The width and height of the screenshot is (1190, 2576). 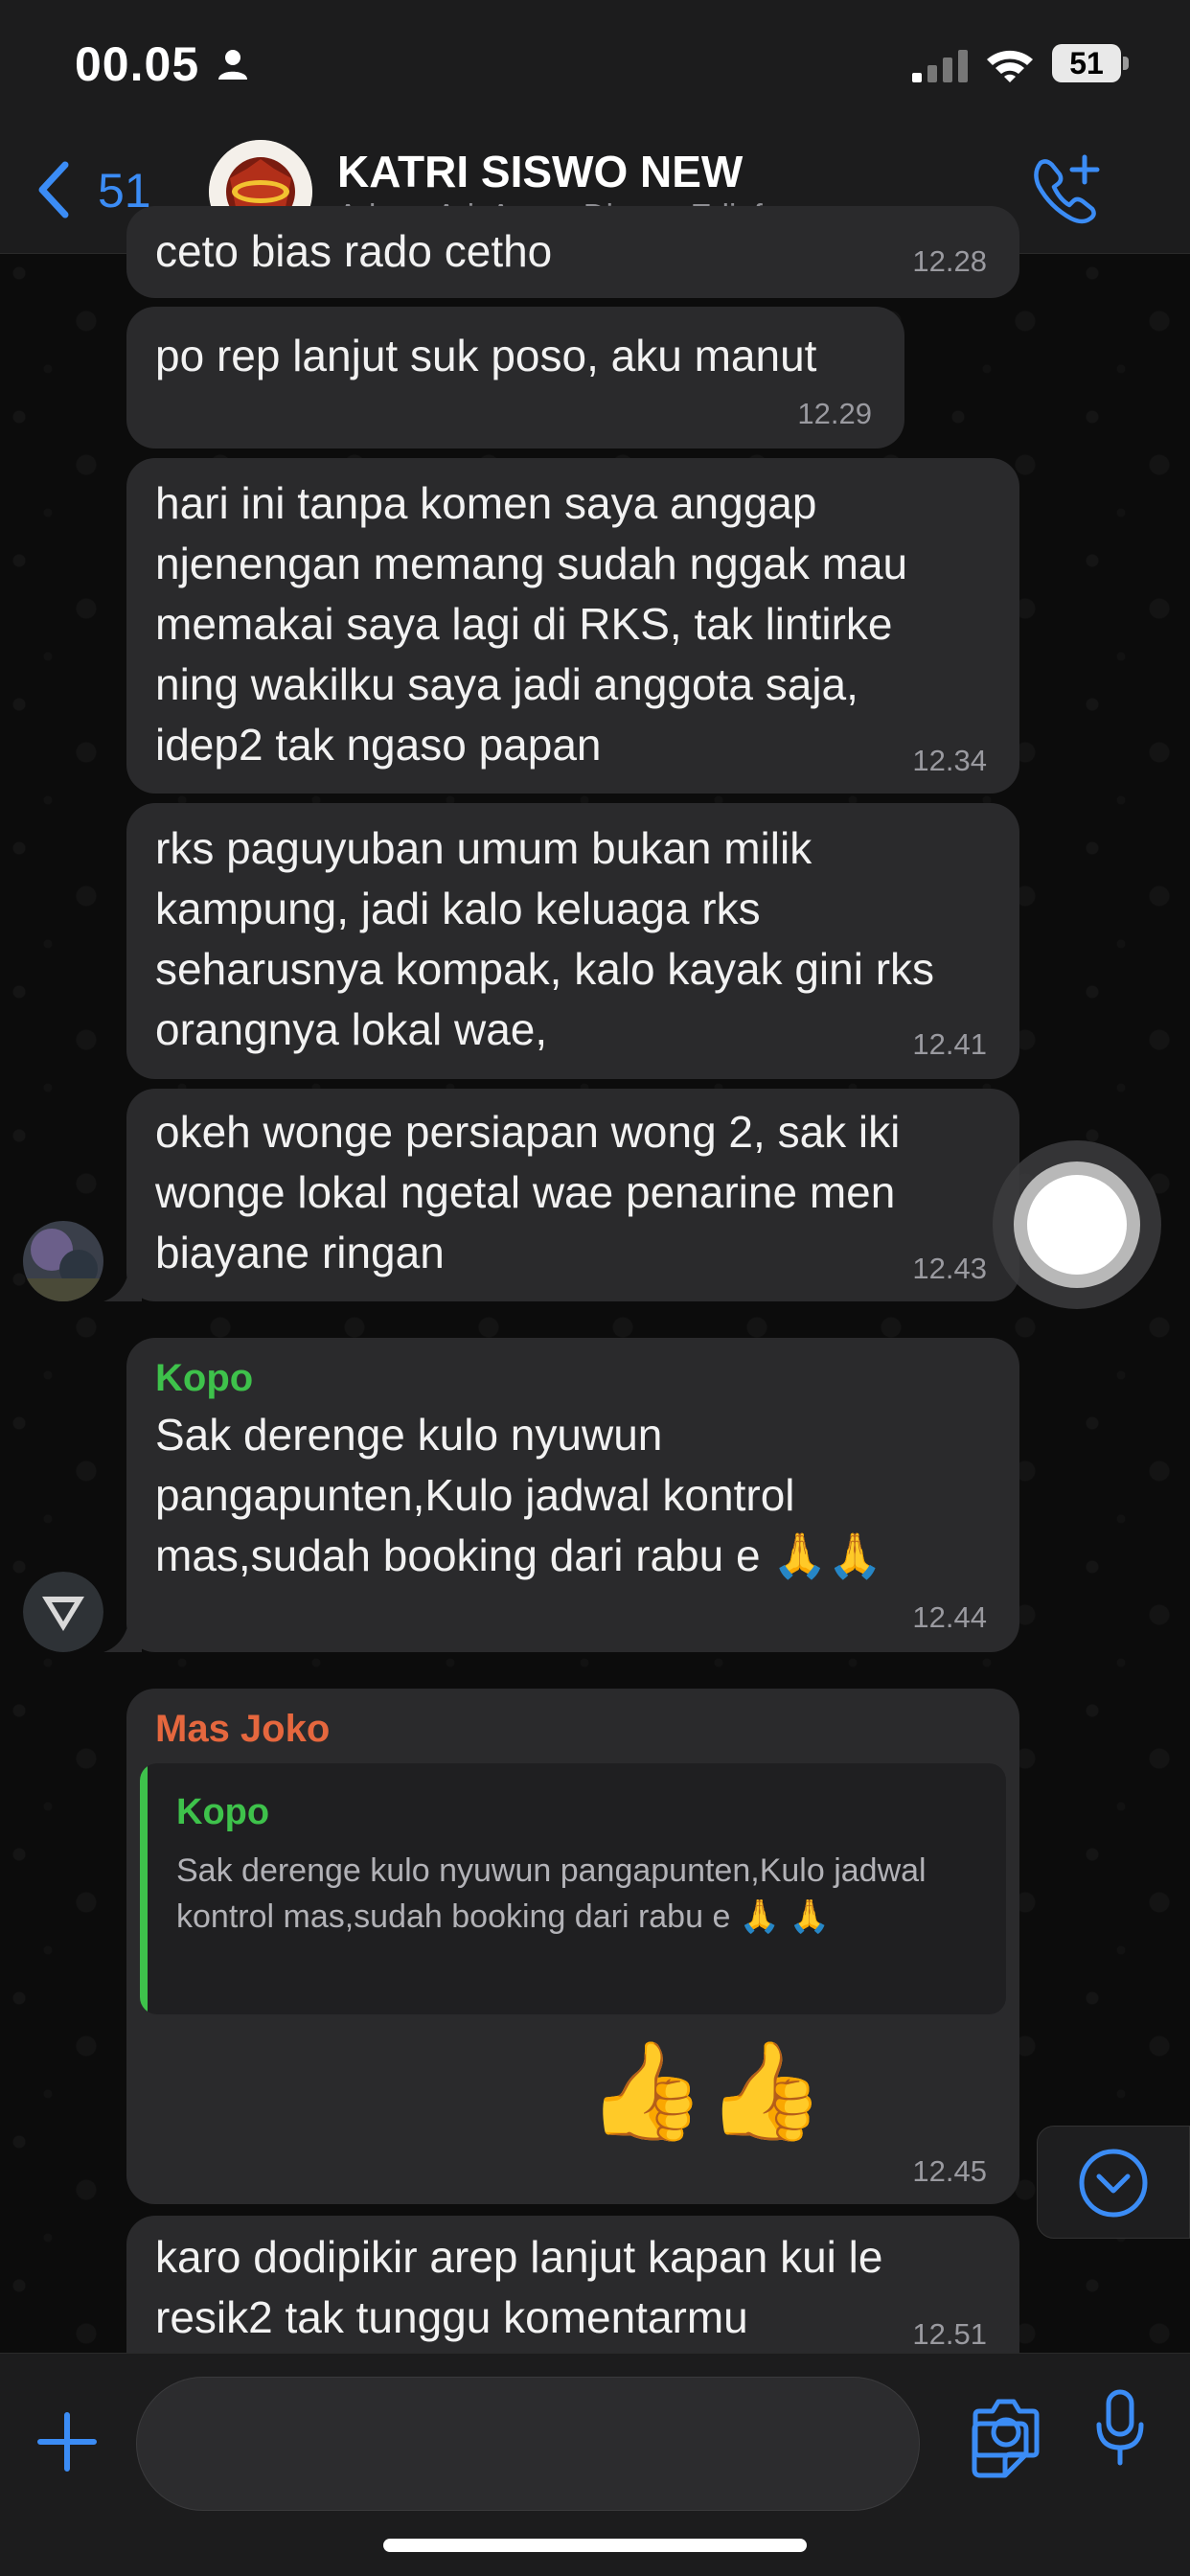 I want to click on back-chevron-icon, so click(x=54, y=189).